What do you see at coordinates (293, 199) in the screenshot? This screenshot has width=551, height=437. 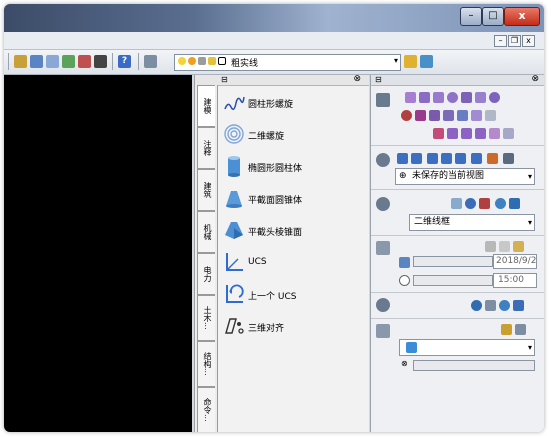 I see `tool-frustum-cone: 平截面圆锥体` at bounding box center [293, 199].